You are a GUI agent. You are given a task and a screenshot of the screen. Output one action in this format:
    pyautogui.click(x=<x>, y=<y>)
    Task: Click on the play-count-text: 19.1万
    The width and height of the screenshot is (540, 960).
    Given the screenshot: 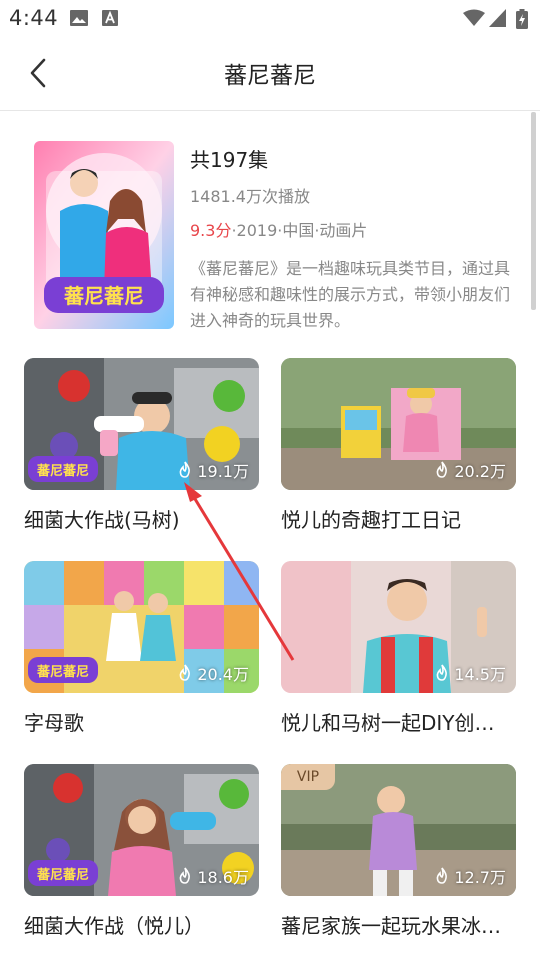 What is the action you would take?
    pyautogui.click(x=223, y=471)
    